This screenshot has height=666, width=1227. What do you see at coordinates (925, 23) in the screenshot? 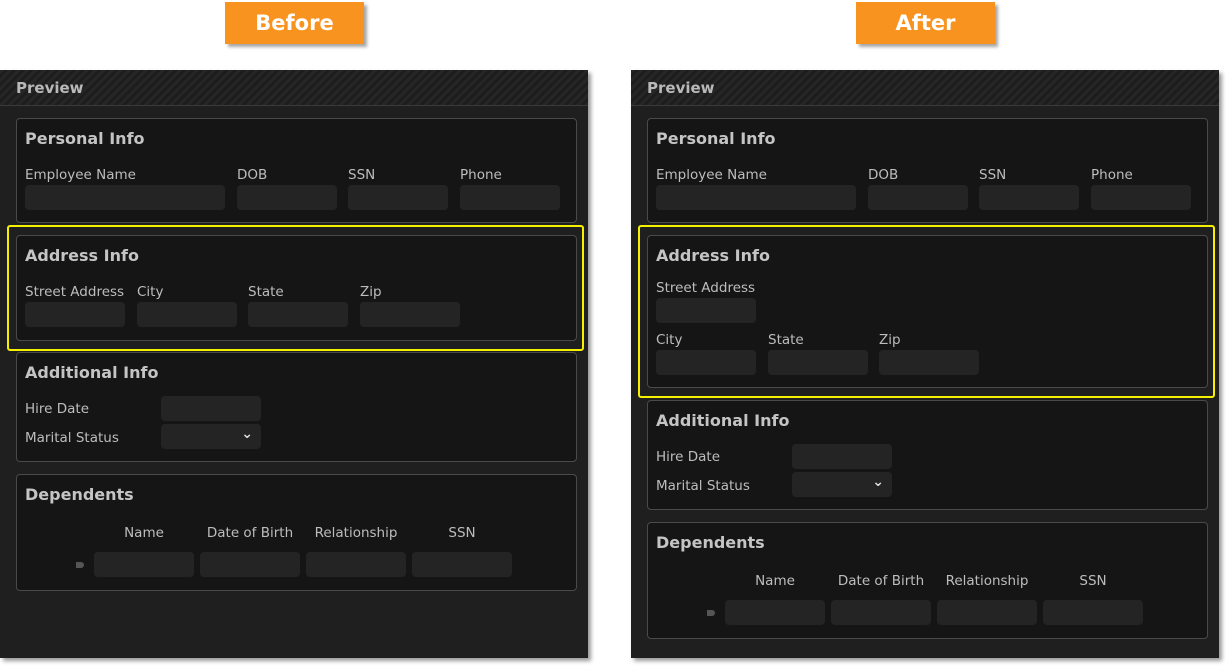
I see `after-label: After` at bounding box center [925, 23].